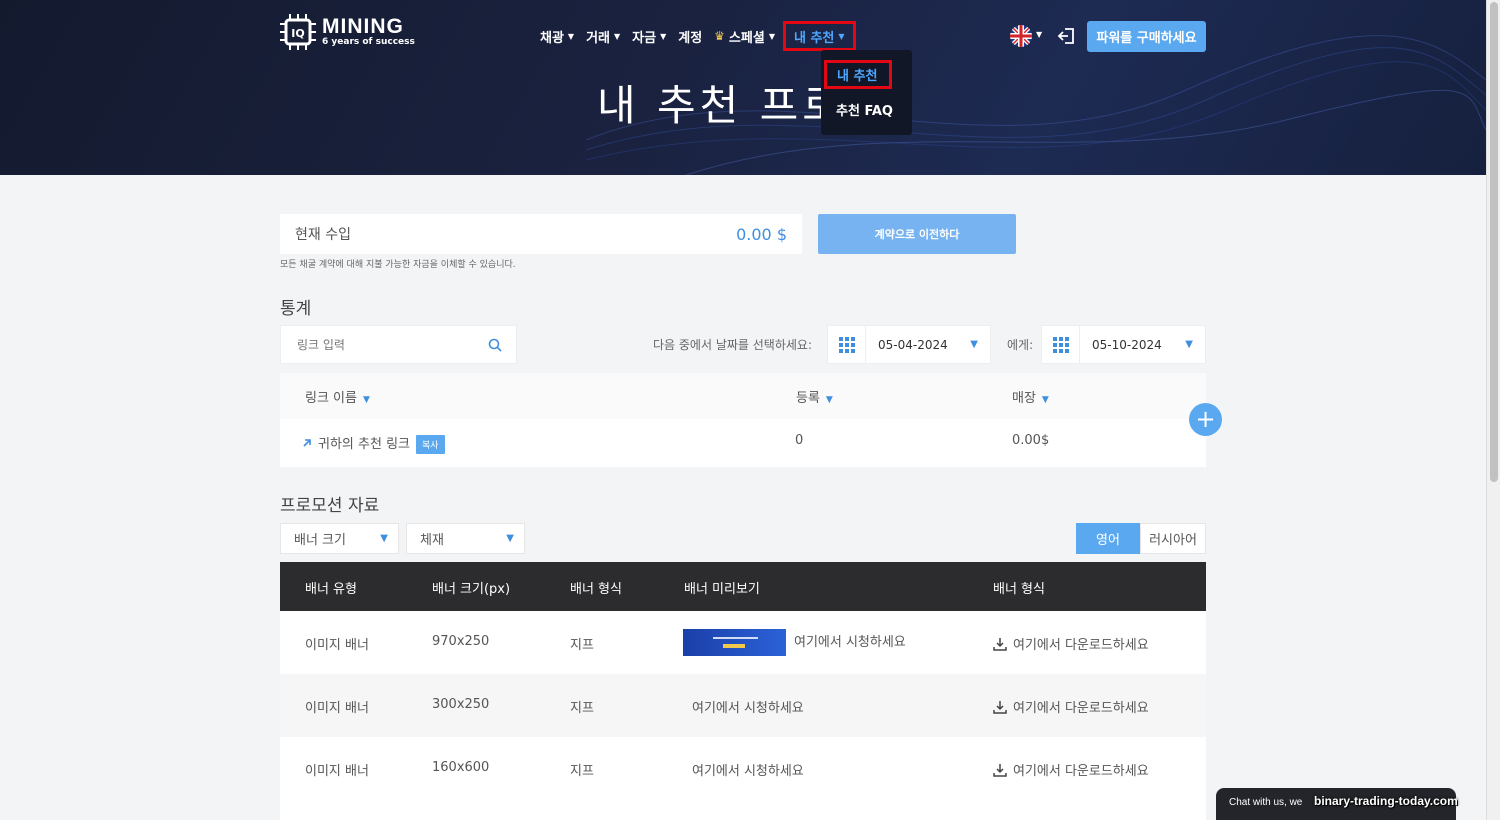 This screenshot has width=1500, height=820. Describe the element at coordinates (330, 506) in the screenshot. I see `promo-title: 프로모션 자료` at that location.